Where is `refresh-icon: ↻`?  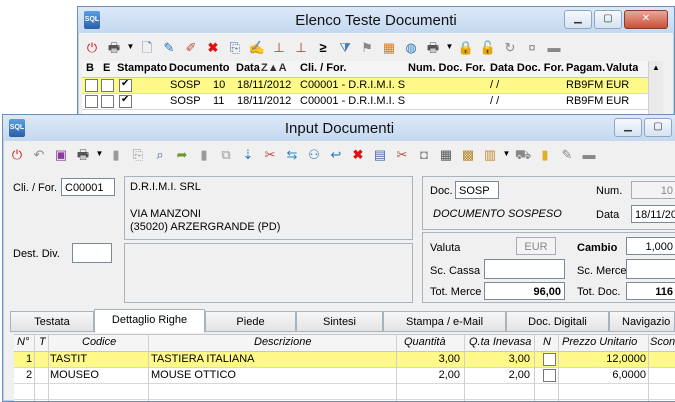
refresh-icon: ↻ is located at coordinates (510, 47).